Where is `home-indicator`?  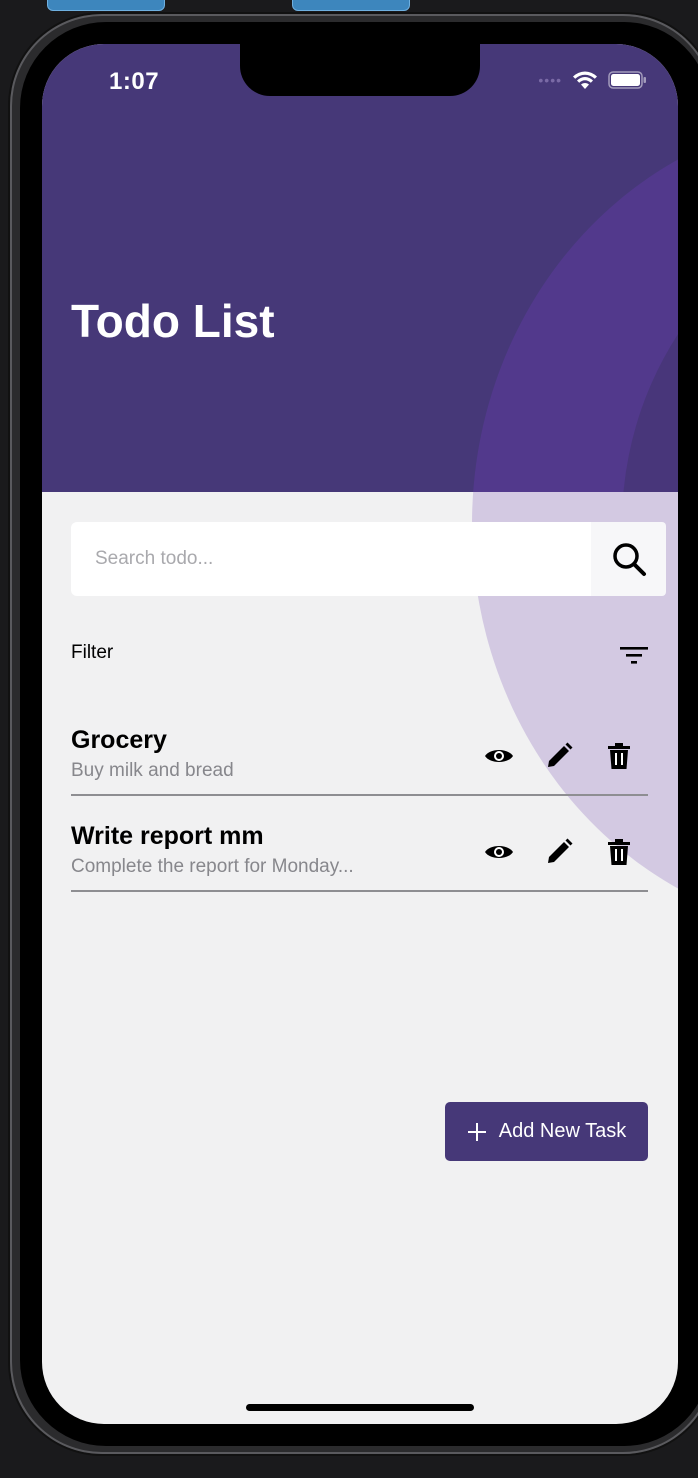 home-indicator is located at coordinates (360, 1407).